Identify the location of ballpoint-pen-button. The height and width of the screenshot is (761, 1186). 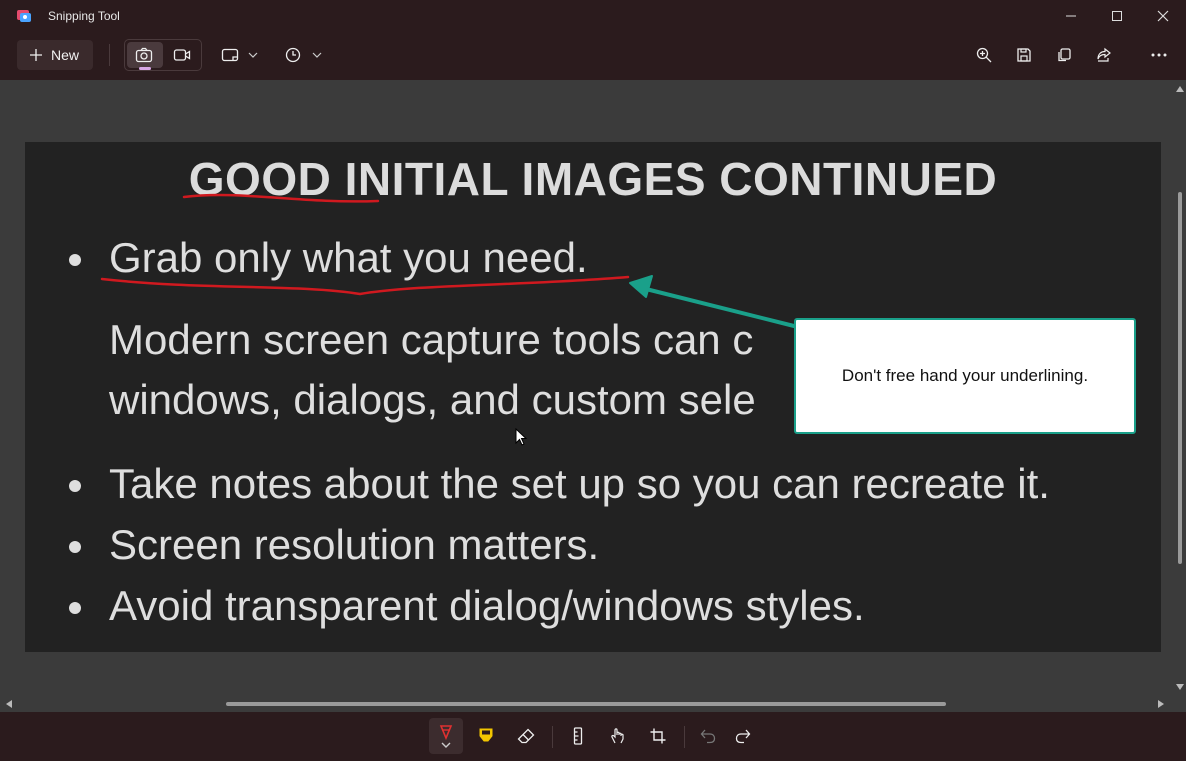
(446, 736).